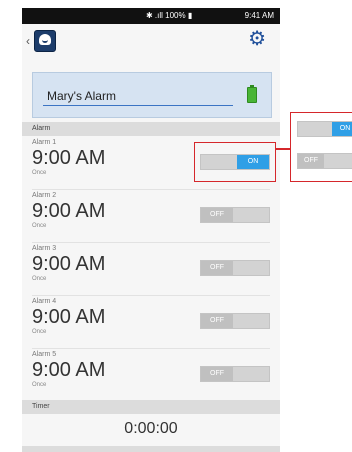 The image size is (352, 452). I want to click on highlight-box, so click(235, 162).